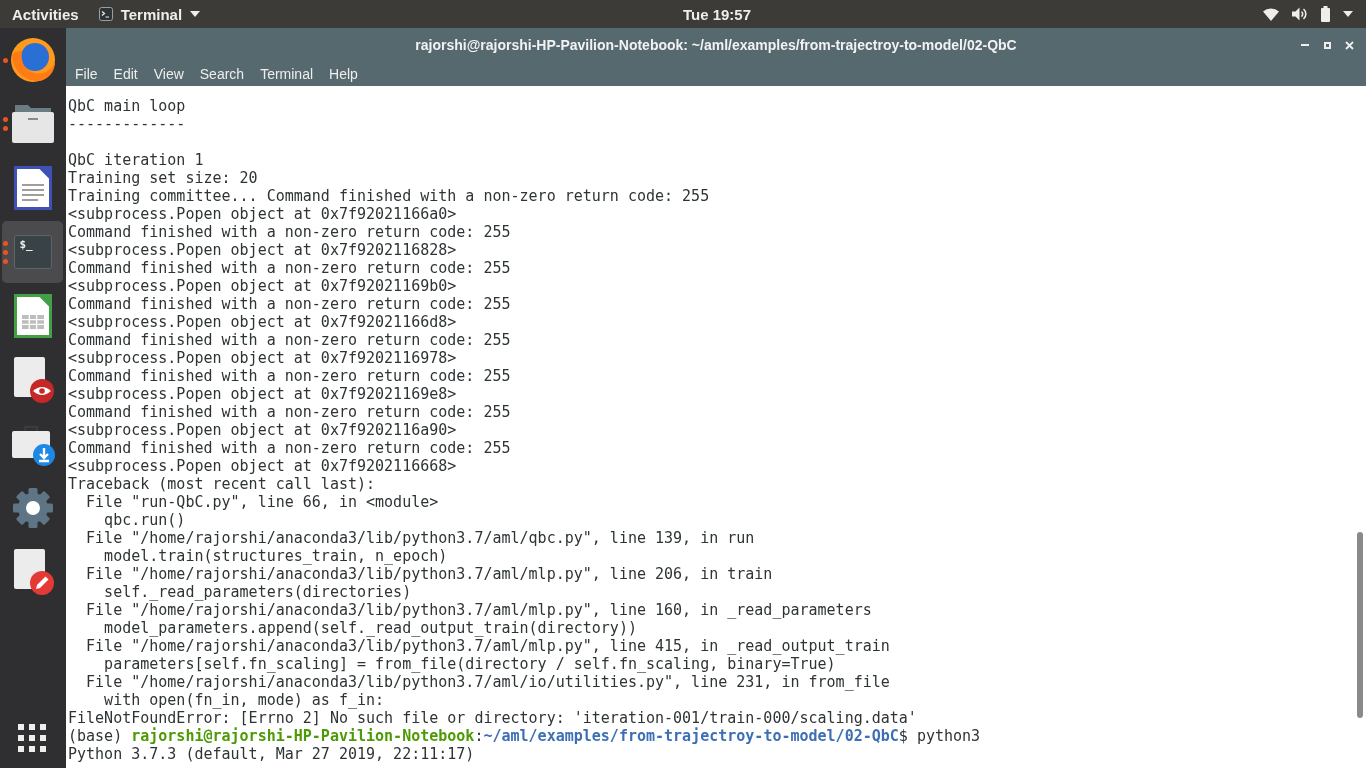 This screenshot has width=1366, height=768. I want to click on prompt-path: ~/aml/examples/from-trajectroy-to-model/02-QbC, so click(691, 736).